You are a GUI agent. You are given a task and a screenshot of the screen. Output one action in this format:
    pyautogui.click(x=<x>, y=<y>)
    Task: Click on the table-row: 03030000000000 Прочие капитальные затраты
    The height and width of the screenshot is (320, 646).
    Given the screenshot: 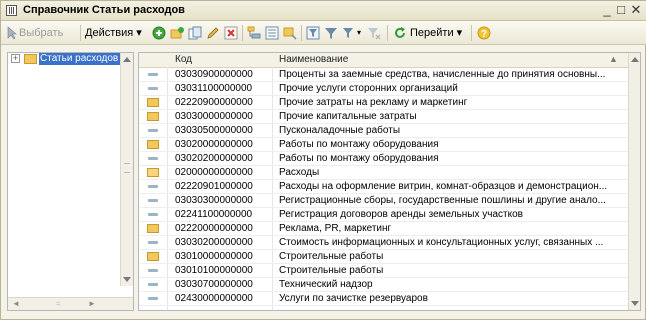 What is the action you would take?
    pyautogui.click(x=384, y=117)
    